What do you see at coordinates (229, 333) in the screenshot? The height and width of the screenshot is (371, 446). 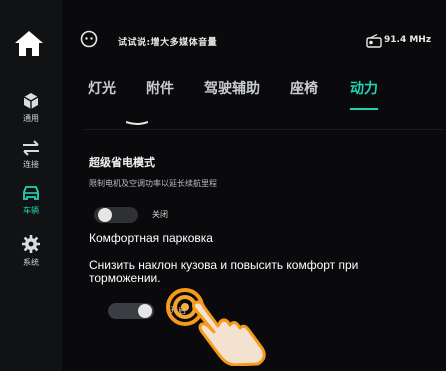 I see `tap-hand-icon` at bounding box center [229, 333].